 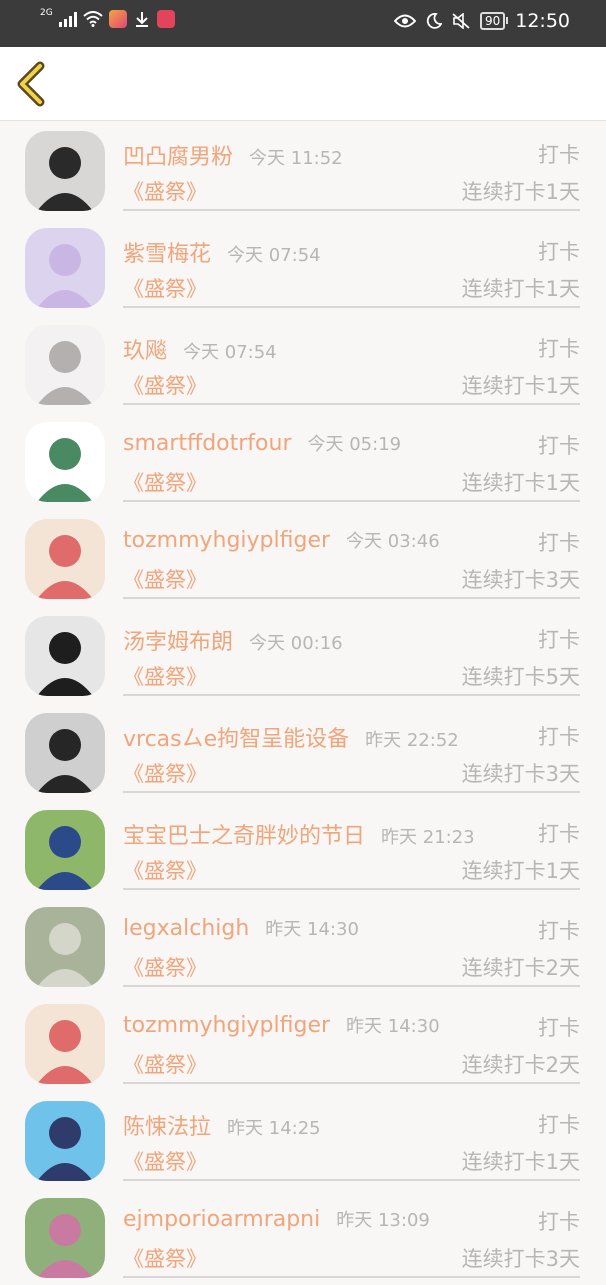 What do you see at coordinates (461, 21) in the screenshot?
I see `mute-icon` at bounding box center [461, 21].